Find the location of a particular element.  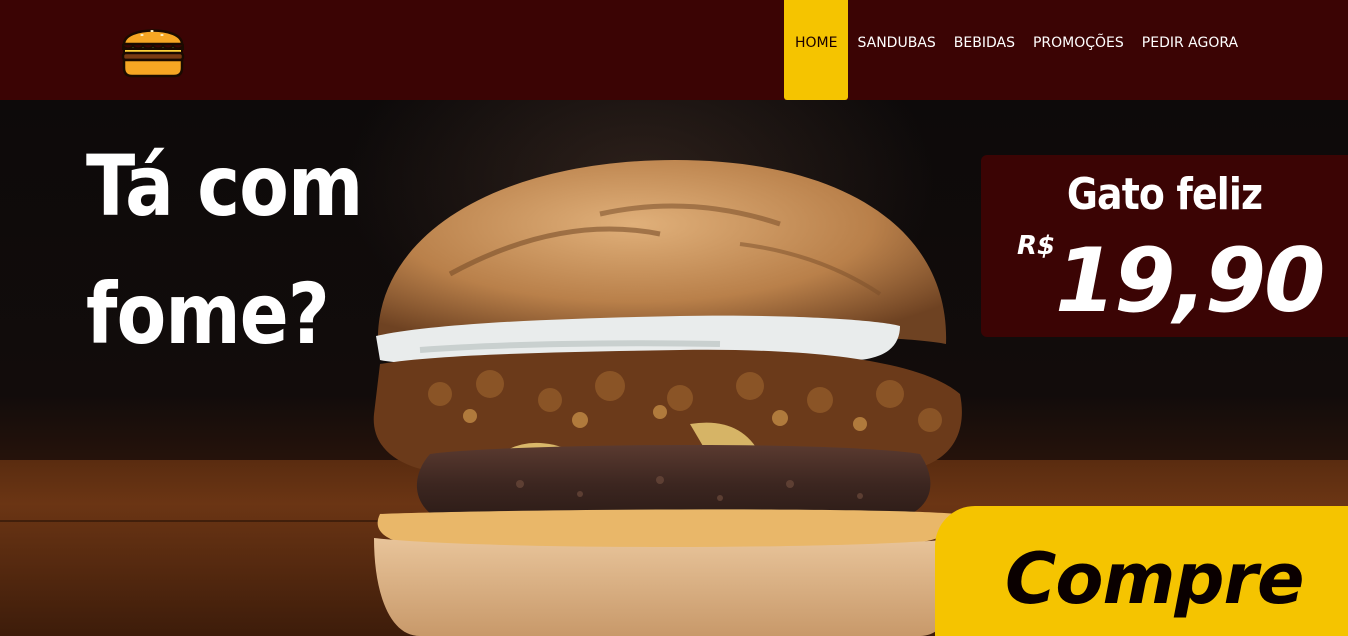

promo-currency: R$ is located at coordinates (1036, 246).